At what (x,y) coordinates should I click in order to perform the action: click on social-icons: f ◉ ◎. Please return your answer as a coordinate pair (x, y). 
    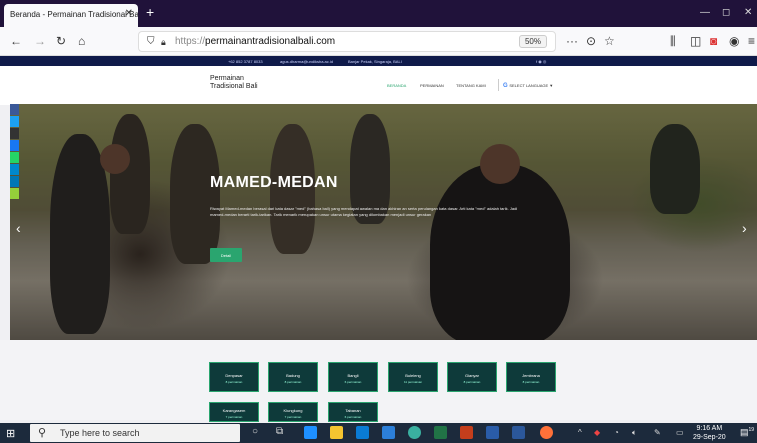
    Looking at the image, I should click on (541, 61).